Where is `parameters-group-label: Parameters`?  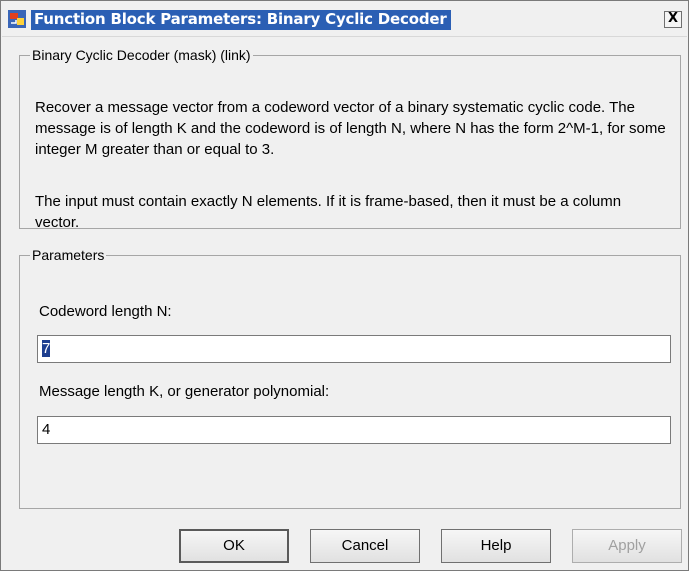 parameters-group-label: Parameters is located at coordinates (68, 255).